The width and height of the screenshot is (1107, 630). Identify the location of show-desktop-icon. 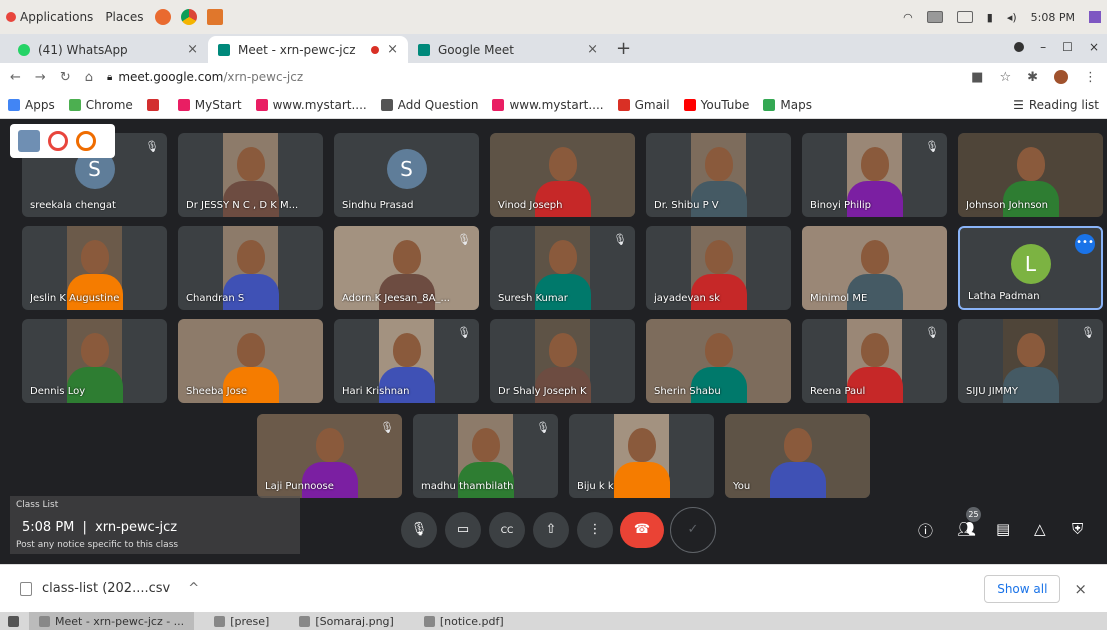
(13, 621).